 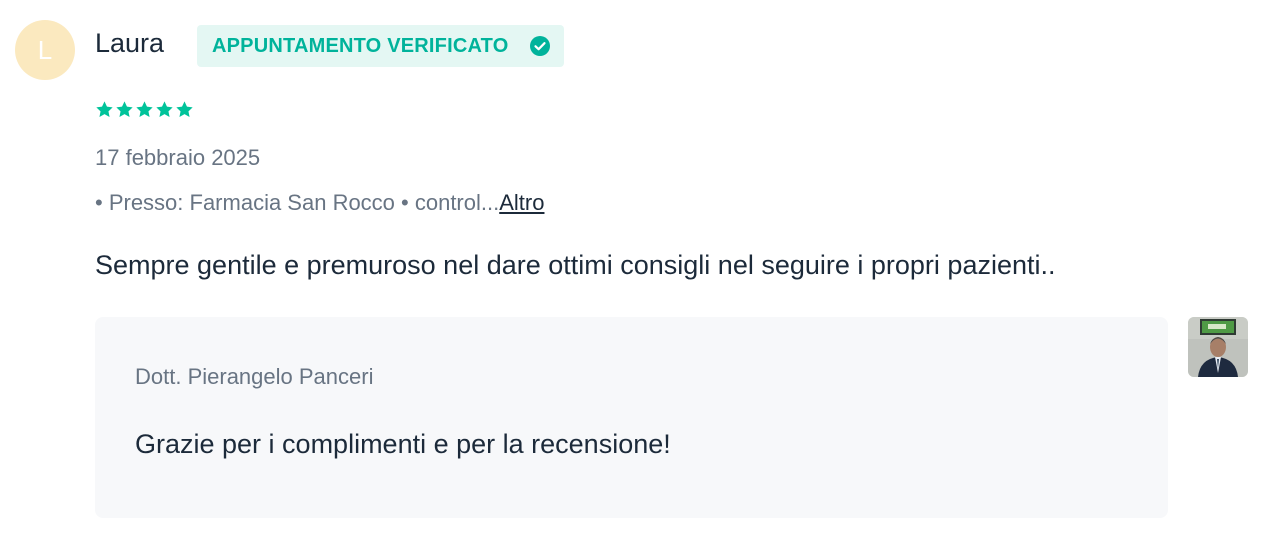 I want to click on verified-badge: APPUNTAMENTO VERIFICATO, so click(x=381, y=46).